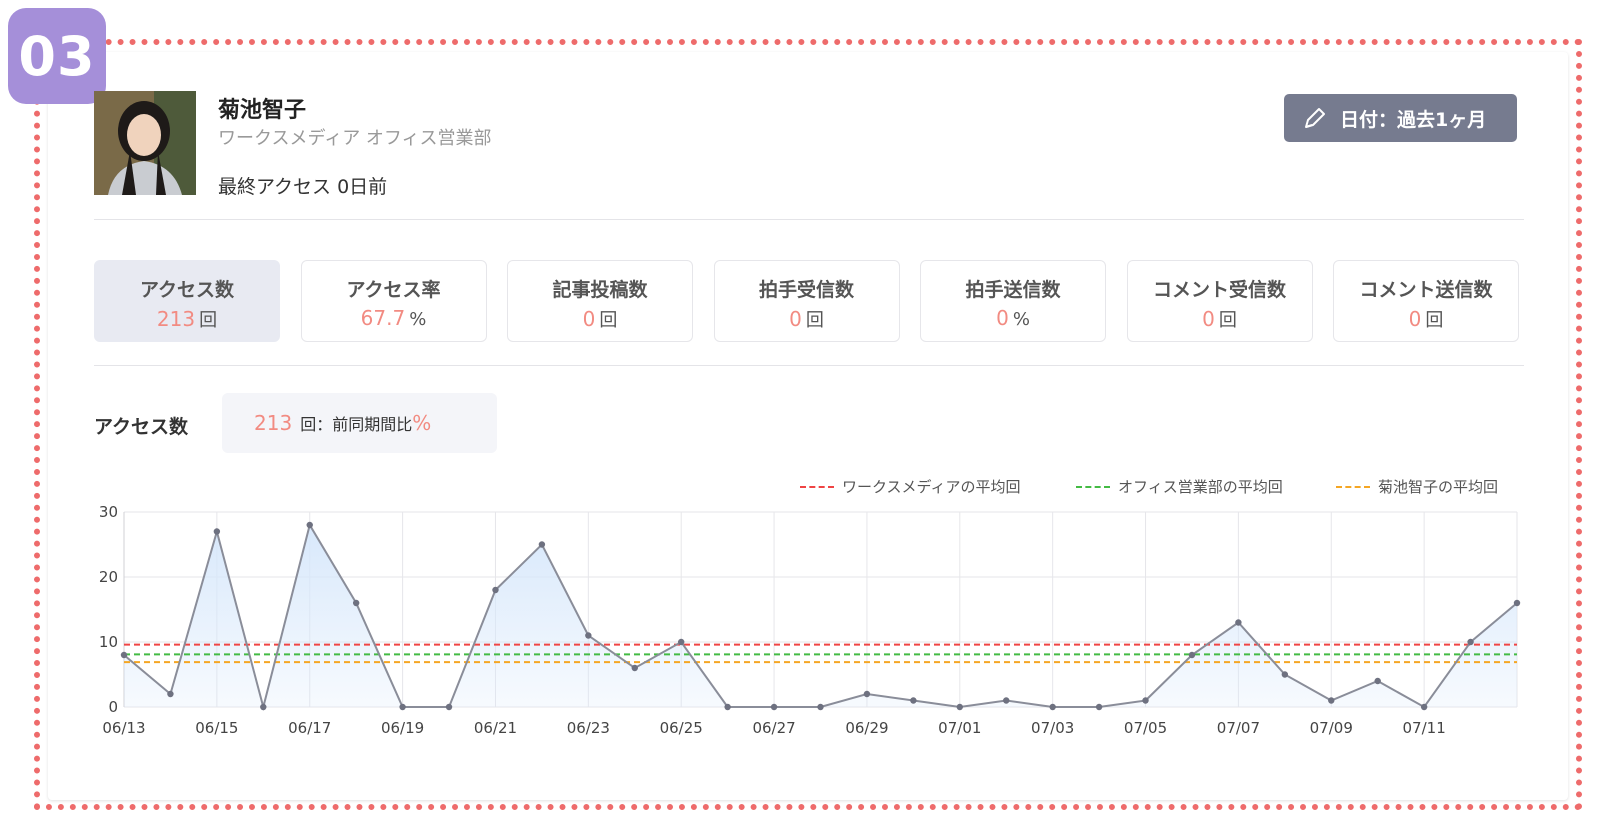  What do you see at coordinates (108, 642) in the screenshot?
I see `y-tick-label: 10` at bounding box center [108, 642].